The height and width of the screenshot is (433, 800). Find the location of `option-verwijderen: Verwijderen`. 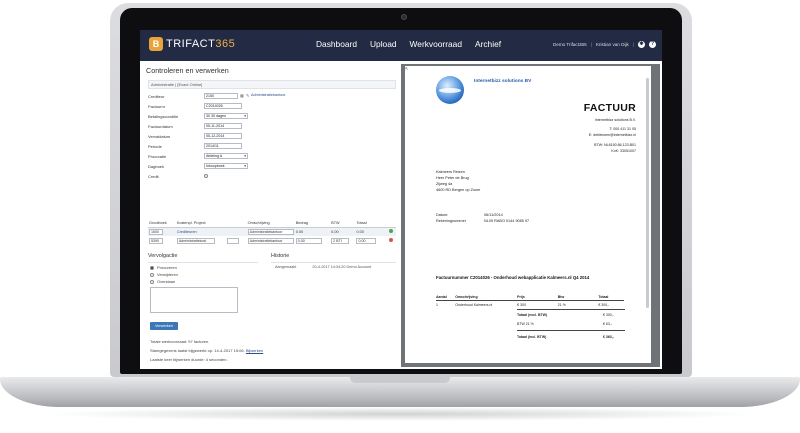

option-verwijderen: Verwijderen is located at coordinates (164, 274).